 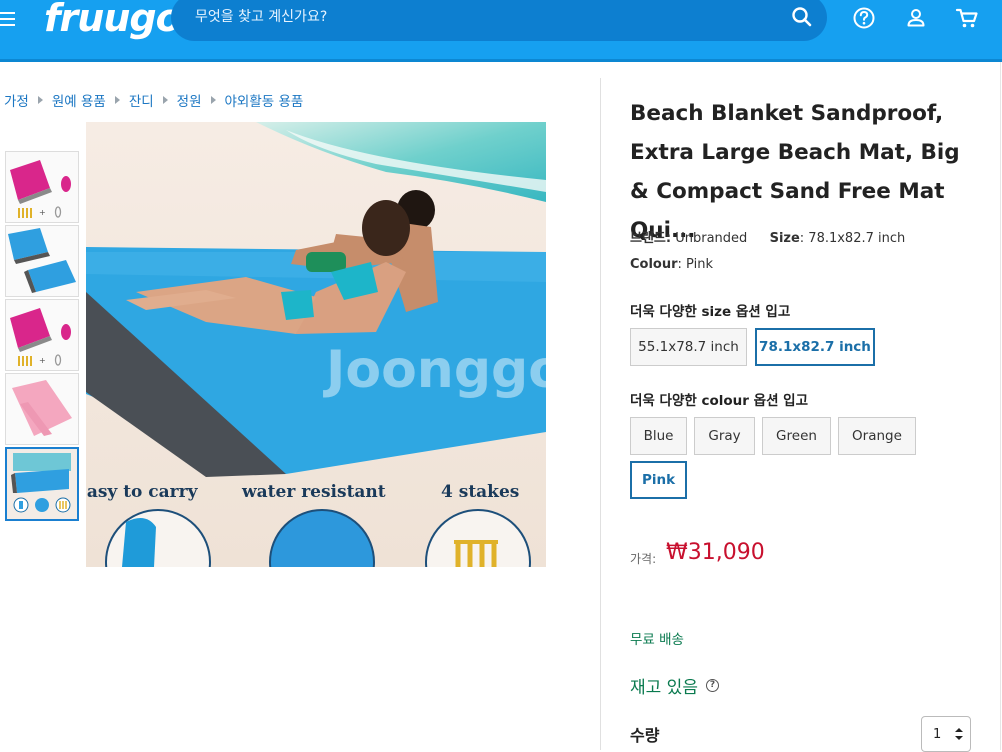 I want to click on free-shipping-text: 무료 배송, so click(x=657, y=640).